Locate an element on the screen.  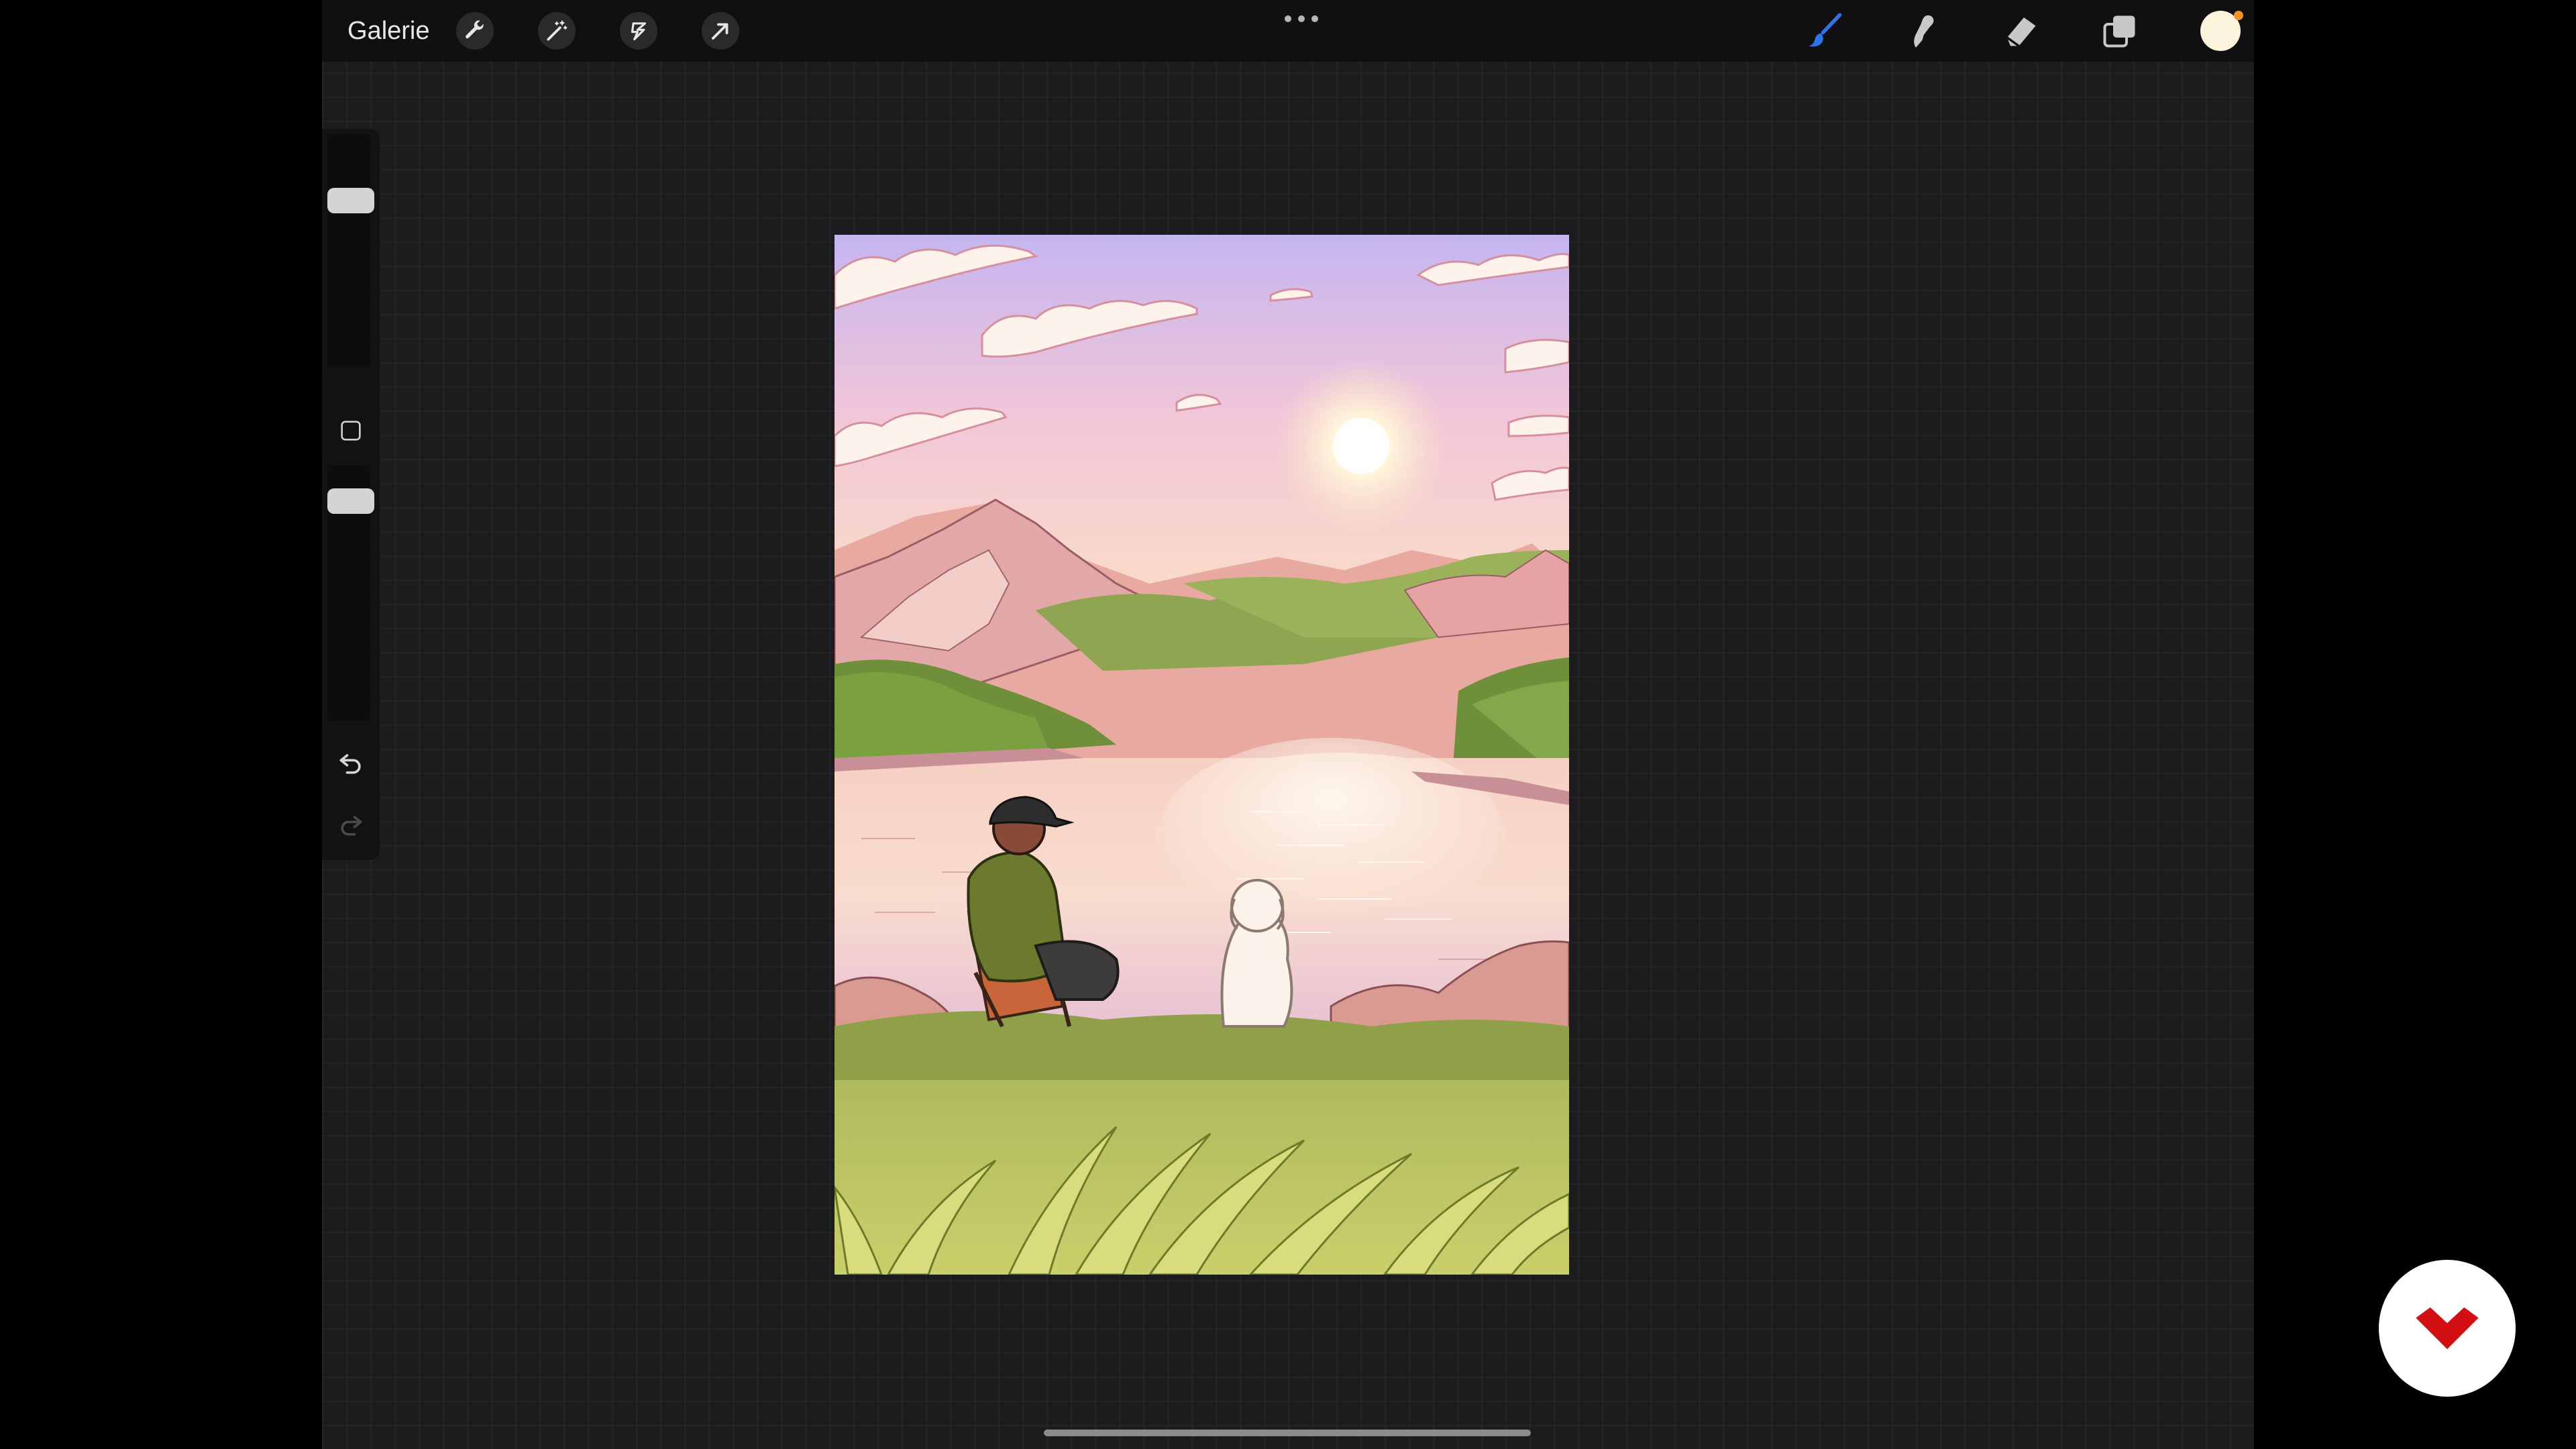
brush-icon is located at coordinates (1825, 30).